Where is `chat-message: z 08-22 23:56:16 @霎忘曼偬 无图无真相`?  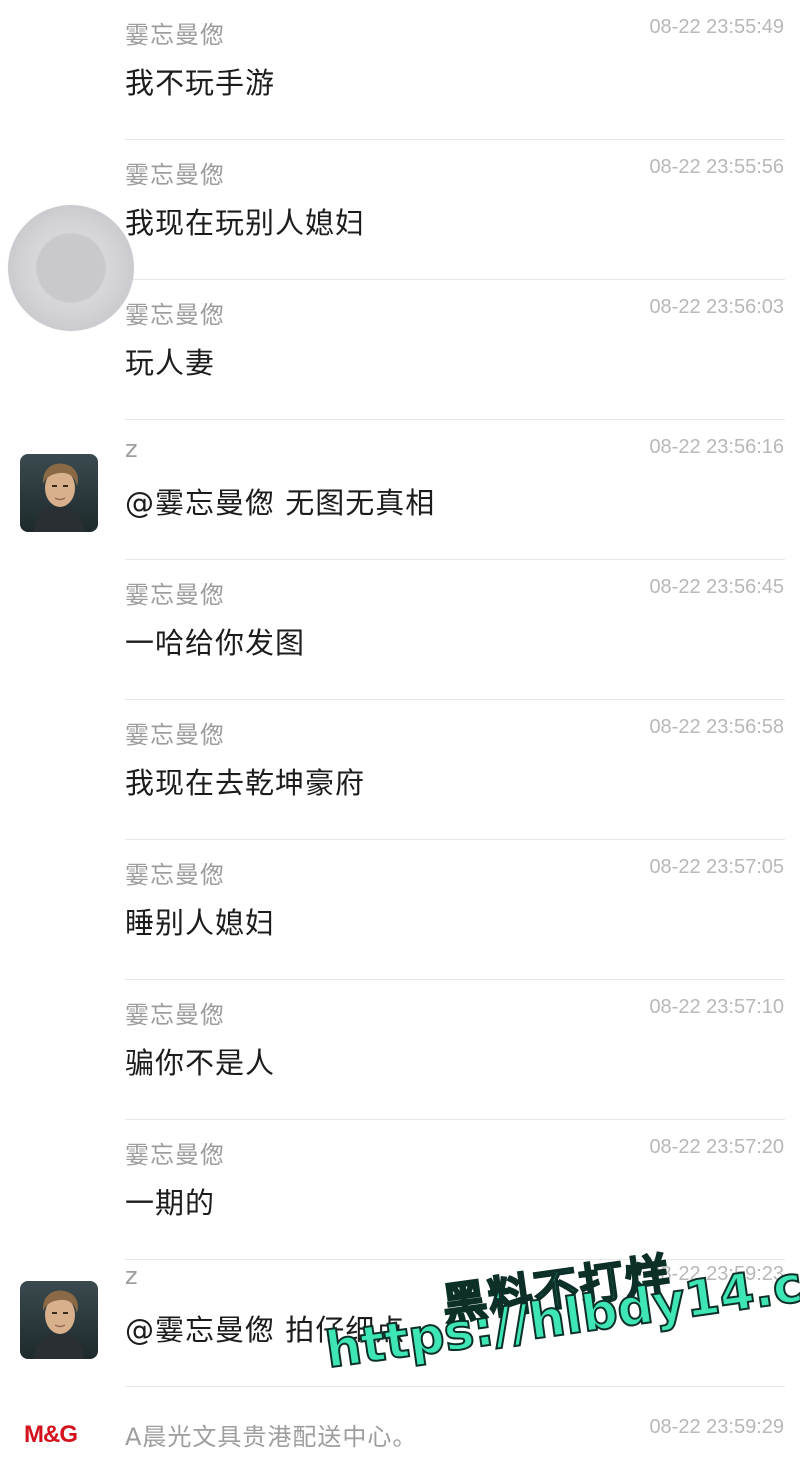 chat-message: z 08-22 23:56:16 @霎忘曼偬 无图无真相 is located at coordinates (400, 490).